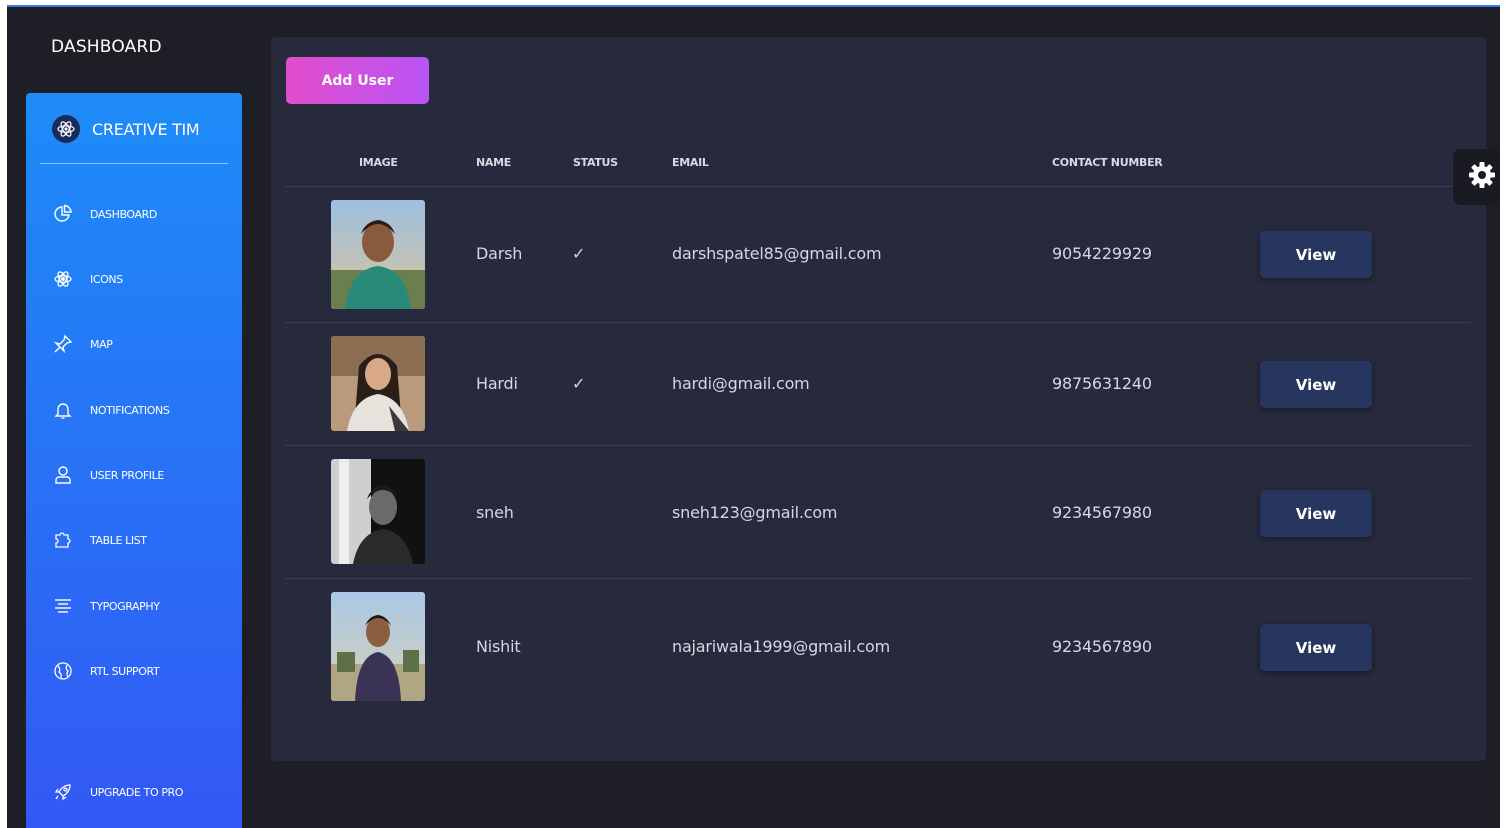  I want to click on world-icon, so click(63, 671).